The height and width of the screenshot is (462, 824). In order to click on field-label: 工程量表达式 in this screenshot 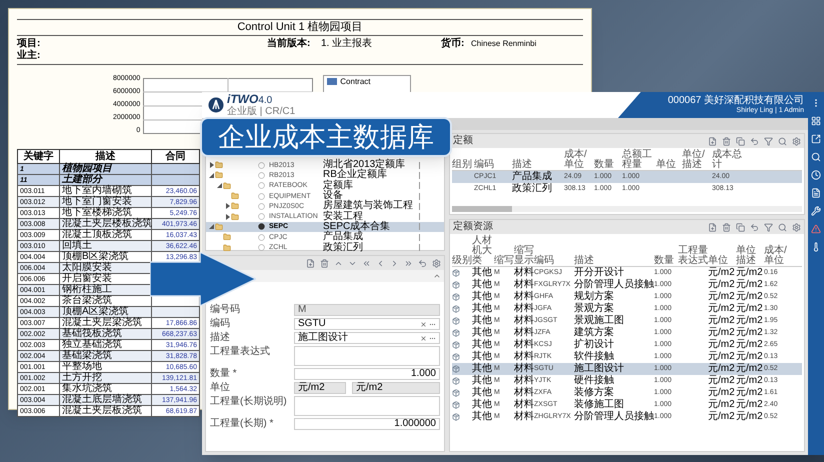, I will do `click(240, 352)`.